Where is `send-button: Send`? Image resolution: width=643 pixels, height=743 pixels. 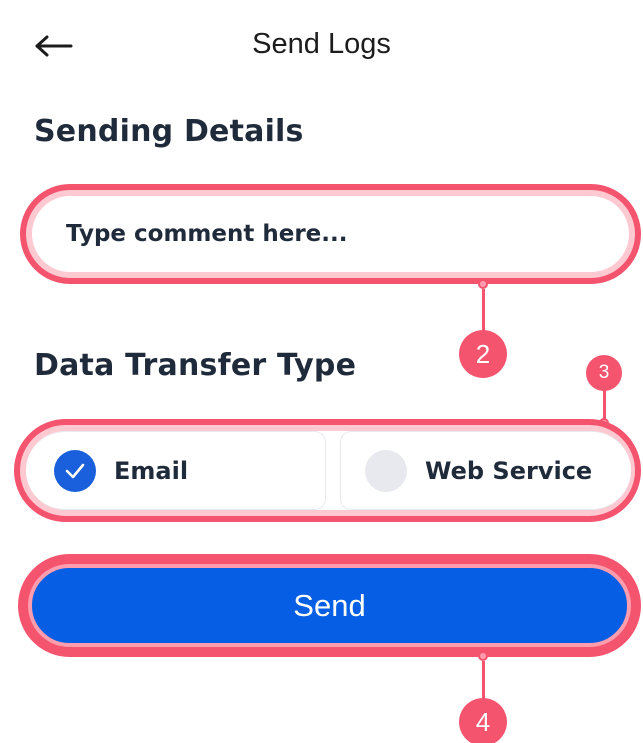
send-button: Send is located at coordinates (329, 605).